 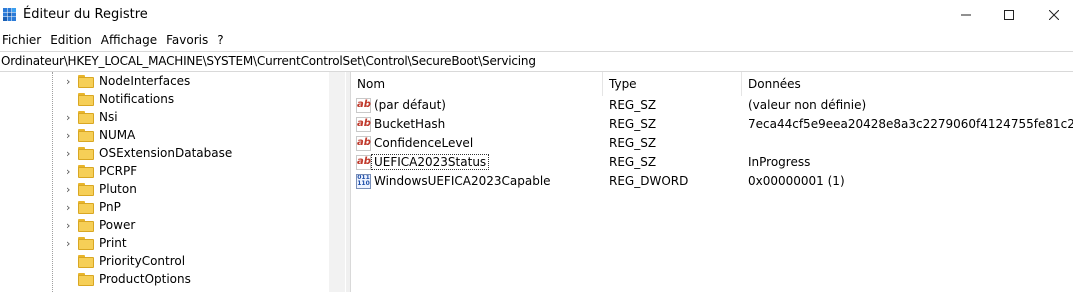 I want to click on tree-item: › PnP, so click(x=165, y=208).